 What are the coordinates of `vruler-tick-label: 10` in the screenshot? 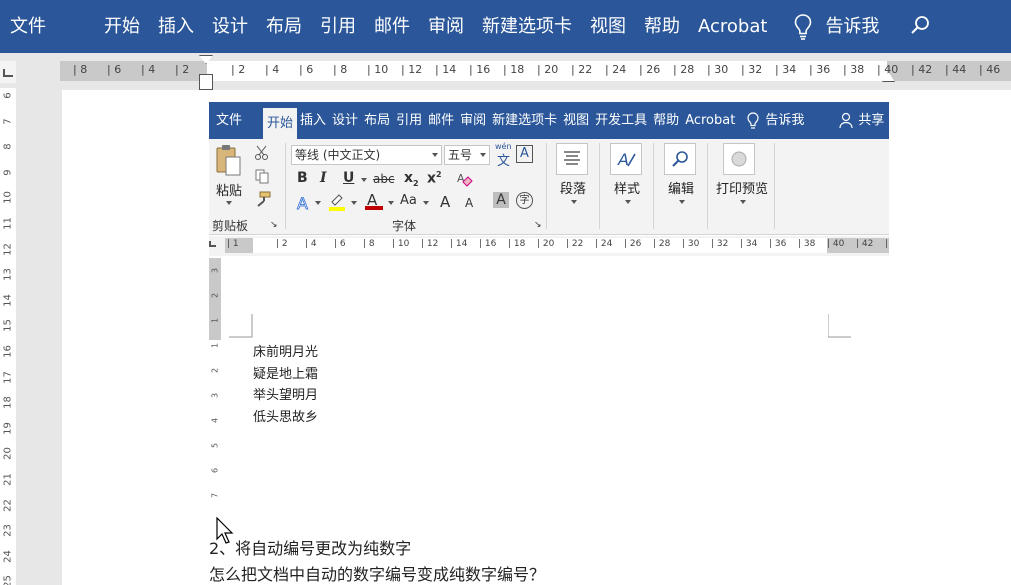 It's located at (8, 198).